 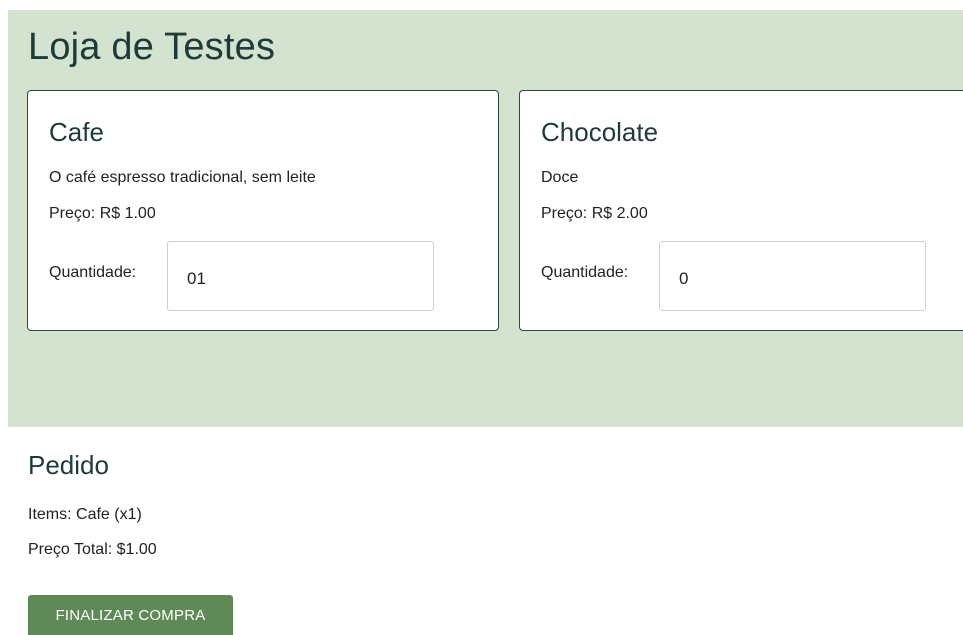 I want to click on quantity-input-cafe, so click(x=300, y=276).